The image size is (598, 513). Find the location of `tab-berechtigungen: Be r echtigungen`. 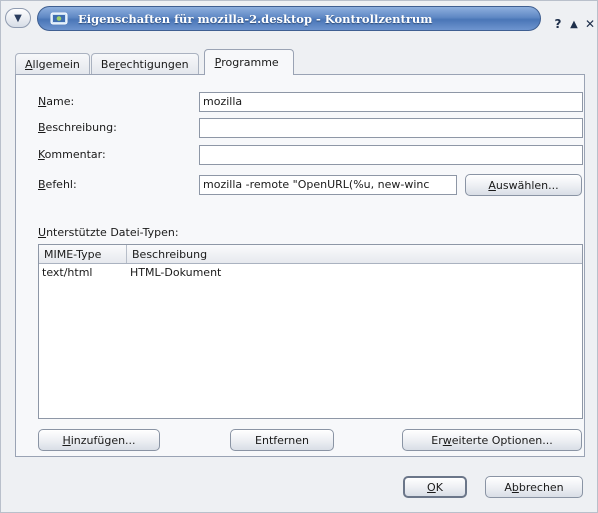

tab-berechtigungen: Be r echtigungen is located at coordinates (144, 64).